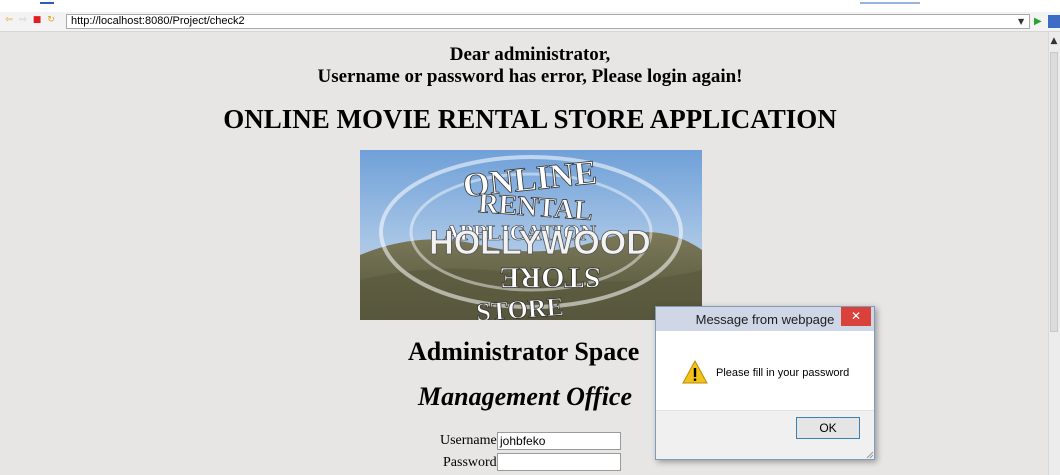 This screenshot has width=1060, height=475. What do you see at coordinates (828, 428) in the screenshot?
I see `ok-button: OK` at bounding box center [828, 428].